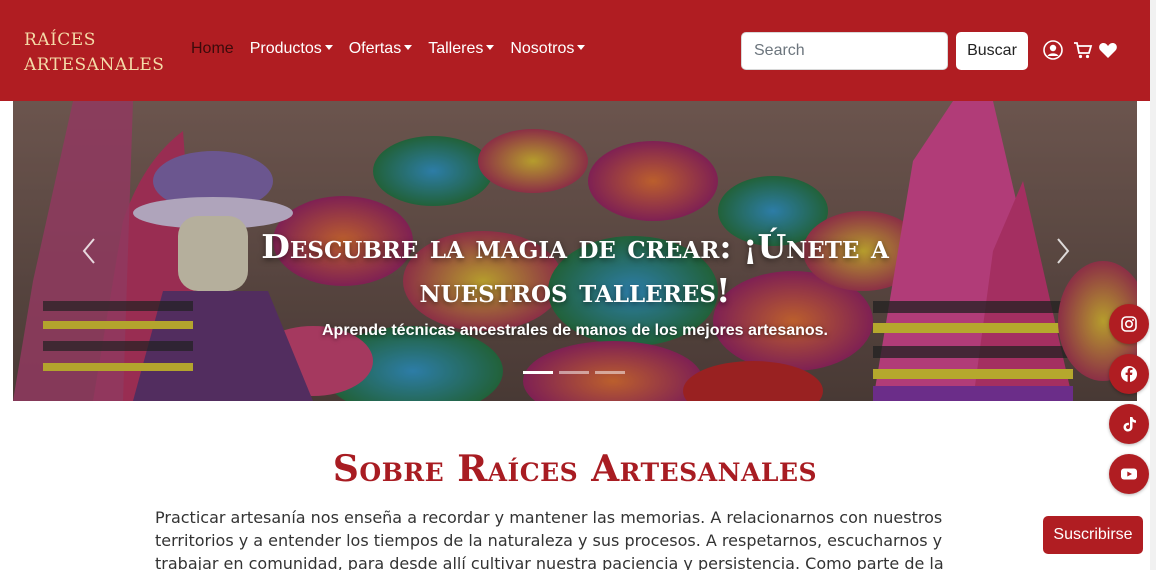 This screenshot has height=570, width=1156. I want to click on nav-link-nosotros-label: Nosotros, so click(542, 48).